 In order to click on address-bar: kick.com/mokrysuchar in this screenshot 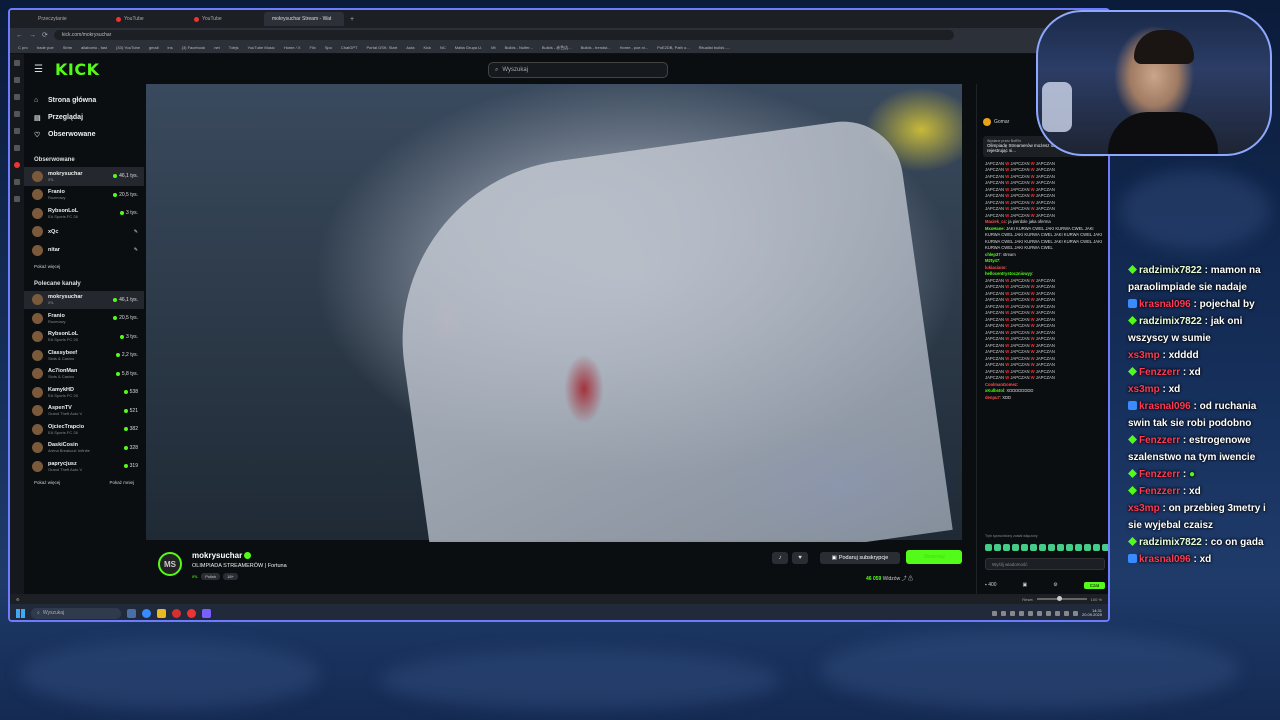, I will do `click(503, 35)`.